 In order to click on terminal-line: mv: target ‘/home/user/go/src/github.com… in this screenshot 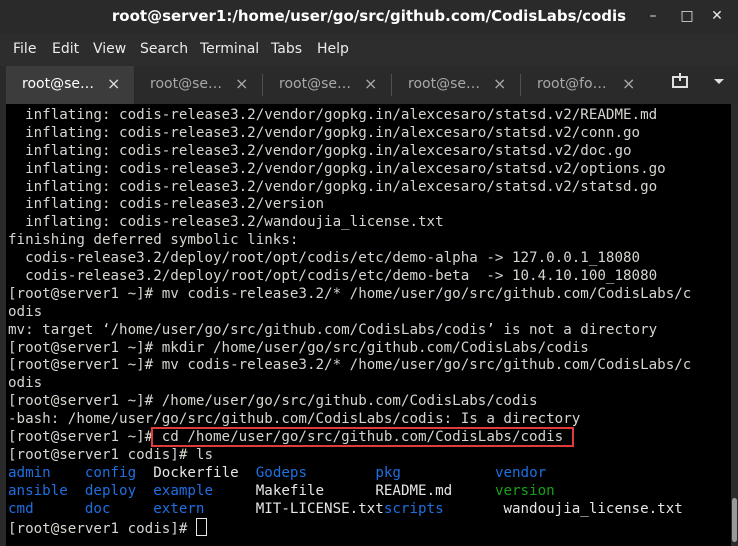, I will do `click(349, 331)`.